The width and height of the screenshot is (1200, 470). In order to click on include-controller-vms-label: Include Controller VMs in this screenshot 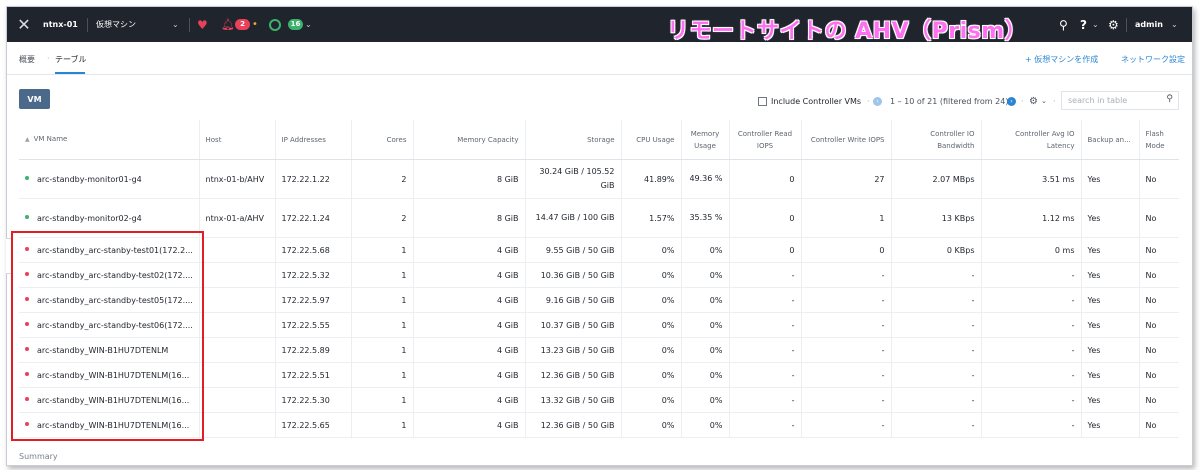, I will do `click(816, 101)`.